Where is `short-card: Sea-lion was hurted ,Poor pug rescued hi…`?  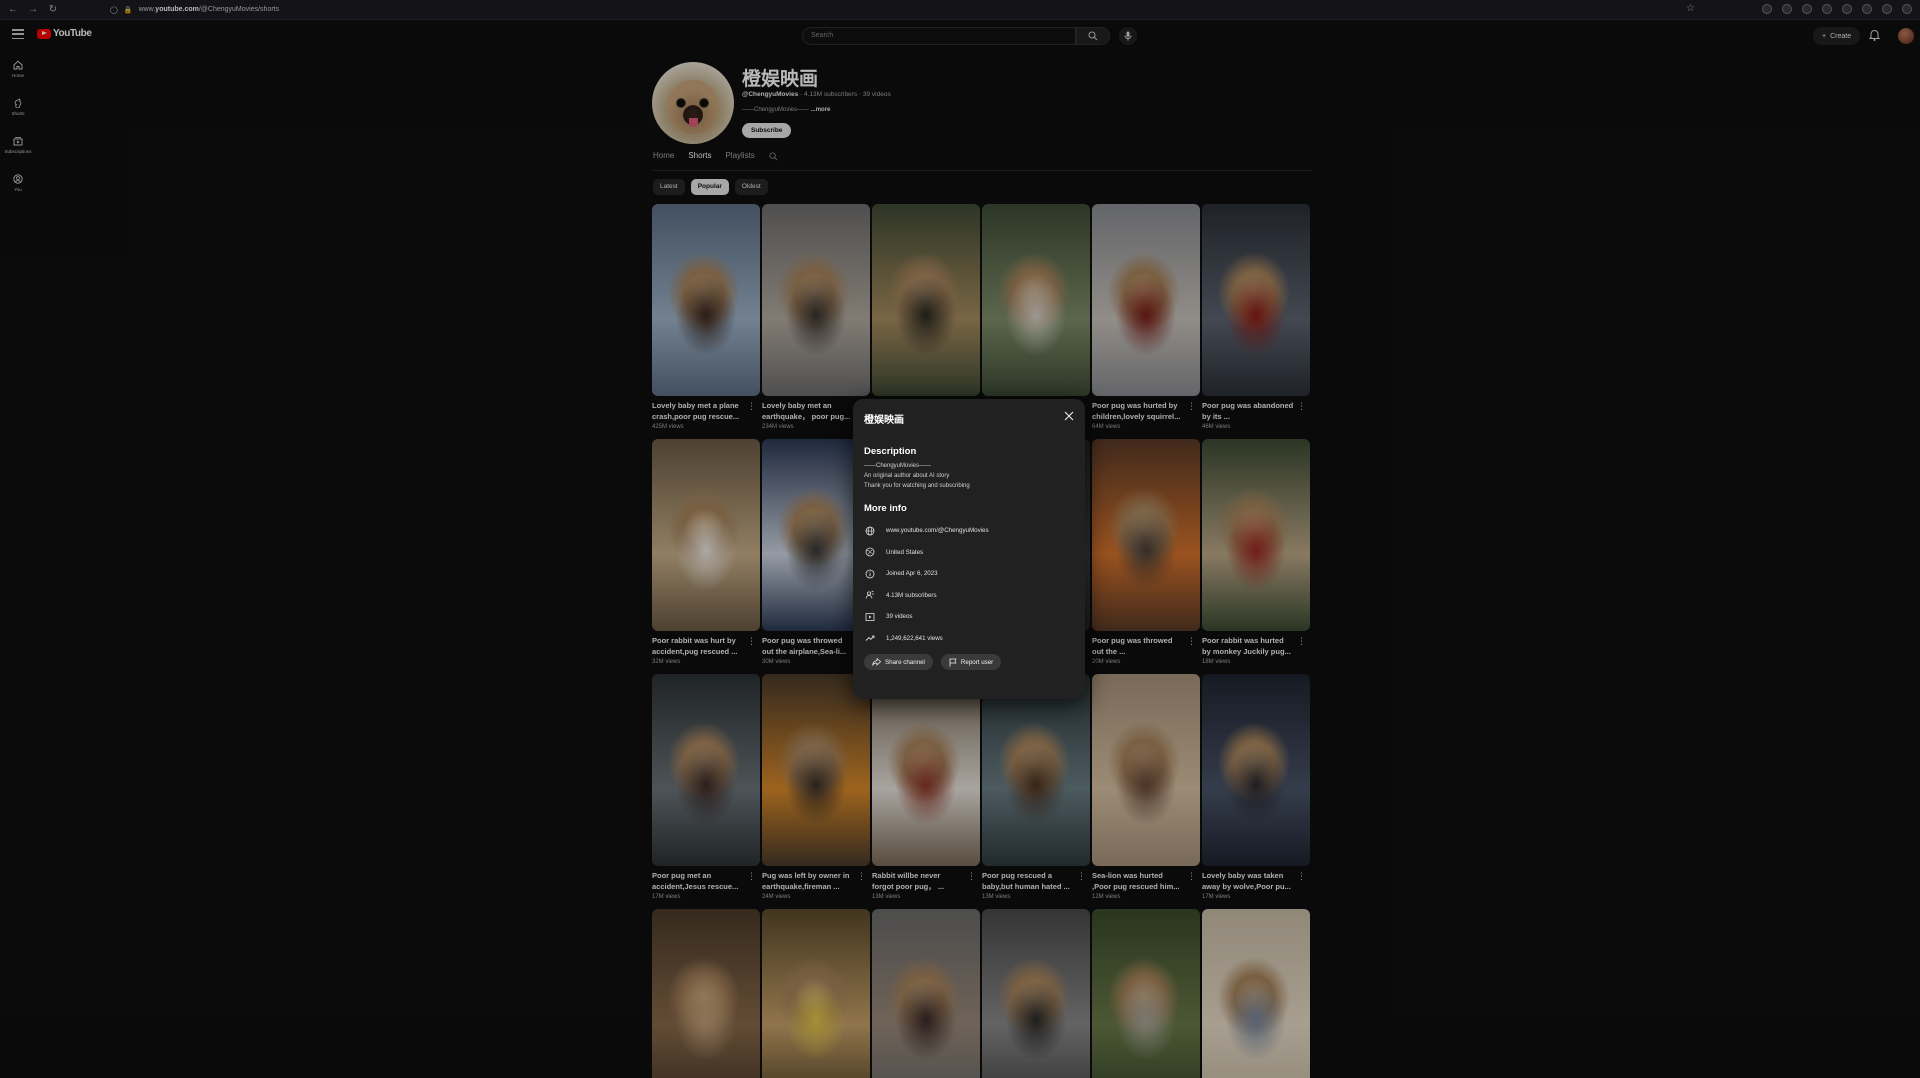 short-card: Sea-lion was hurted ,Poor pug rescued hi… is located at coordinates (1146, 787).